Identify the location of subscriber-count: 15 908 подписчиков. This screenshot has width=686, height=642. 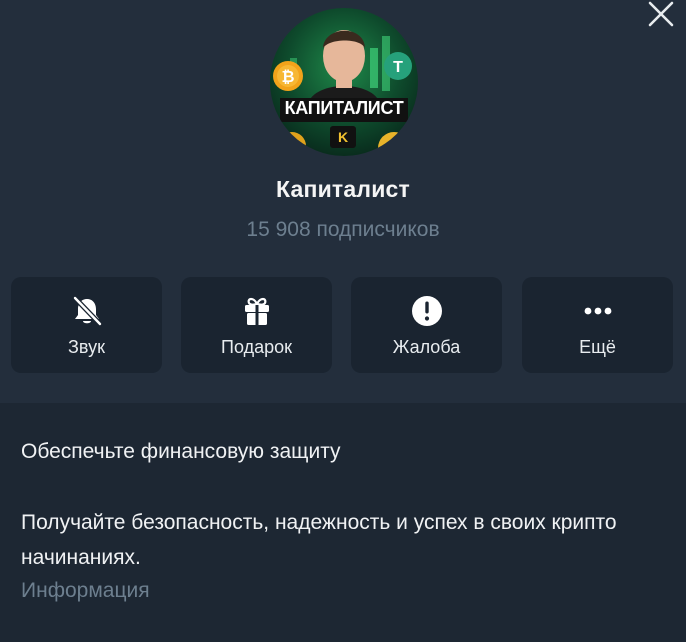
(343, 229).